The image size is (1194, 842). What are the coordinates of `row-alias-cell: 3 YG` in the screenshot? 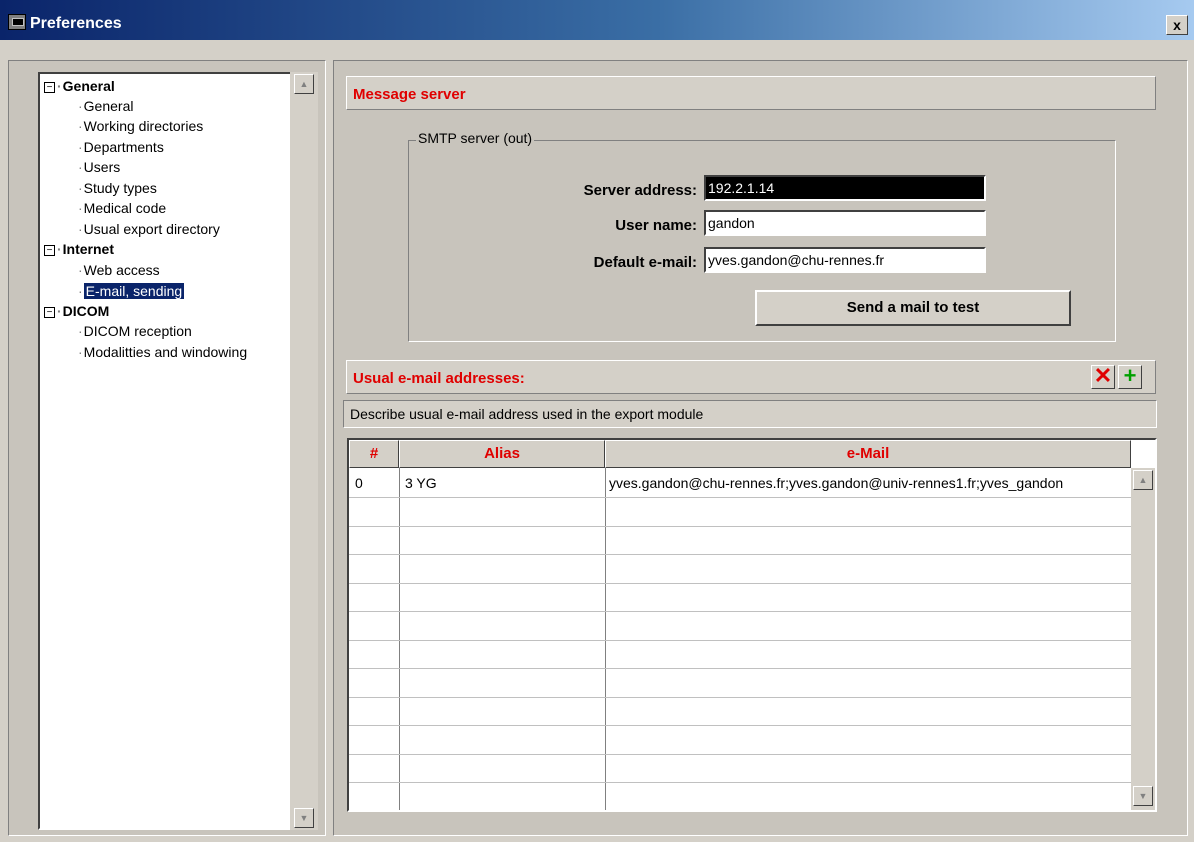 It's located at (502, 484).